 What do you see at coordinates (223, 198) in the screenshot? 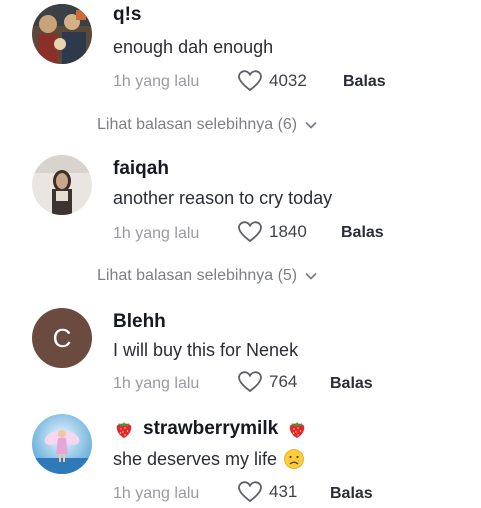
I see `comment-text: another reason to cry today` at bounding box center [223, 198].